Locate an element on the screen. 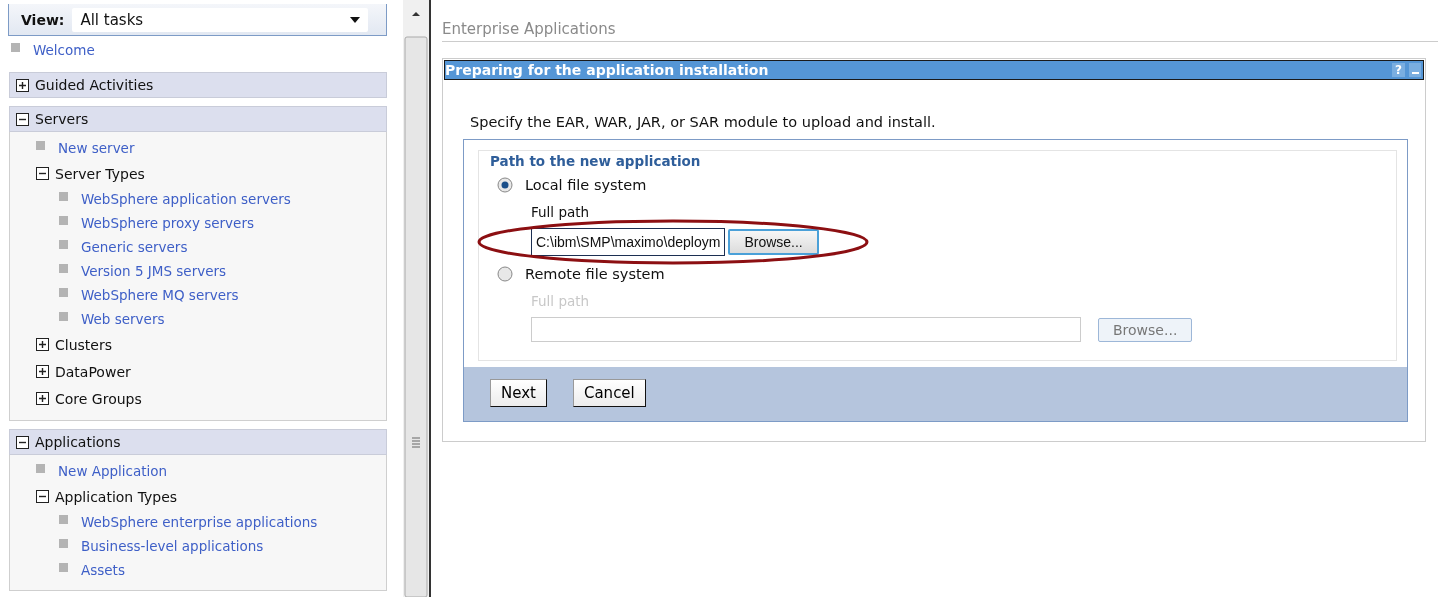  tree-node: Server Types is located at coordinates (100, 173).